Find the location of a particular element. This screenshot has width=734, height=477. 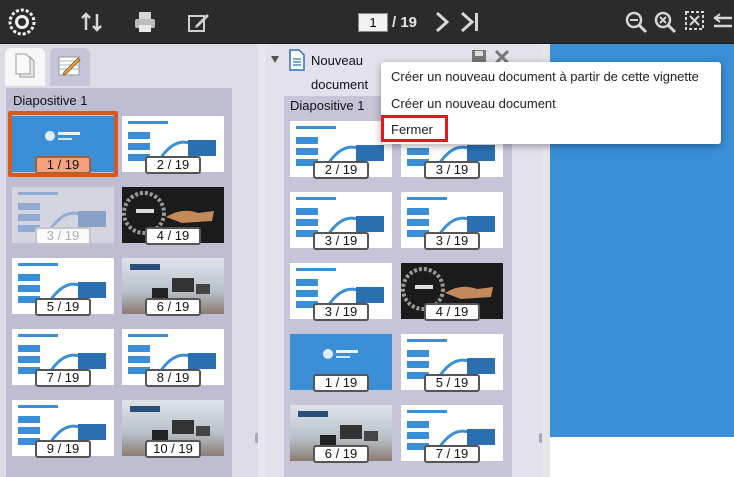

document-title-line2: document is located at coordinates (340, 84).